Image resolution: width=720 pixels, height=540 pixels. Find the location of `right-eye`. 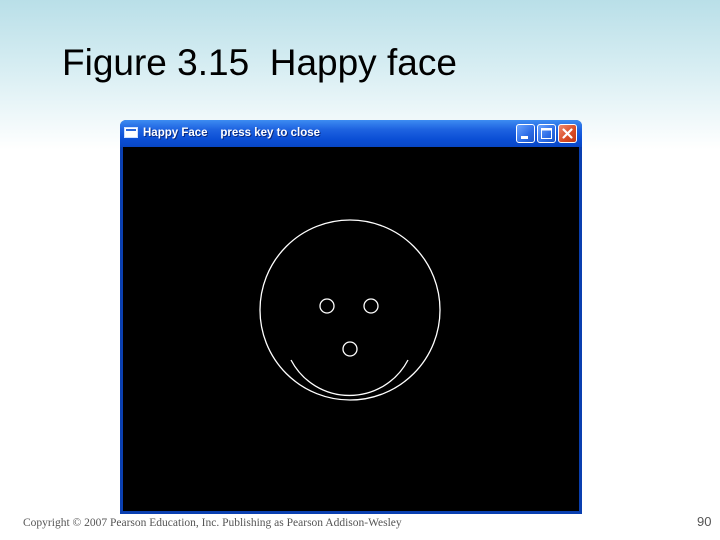

right-eye is located at coordinates (371, 306).